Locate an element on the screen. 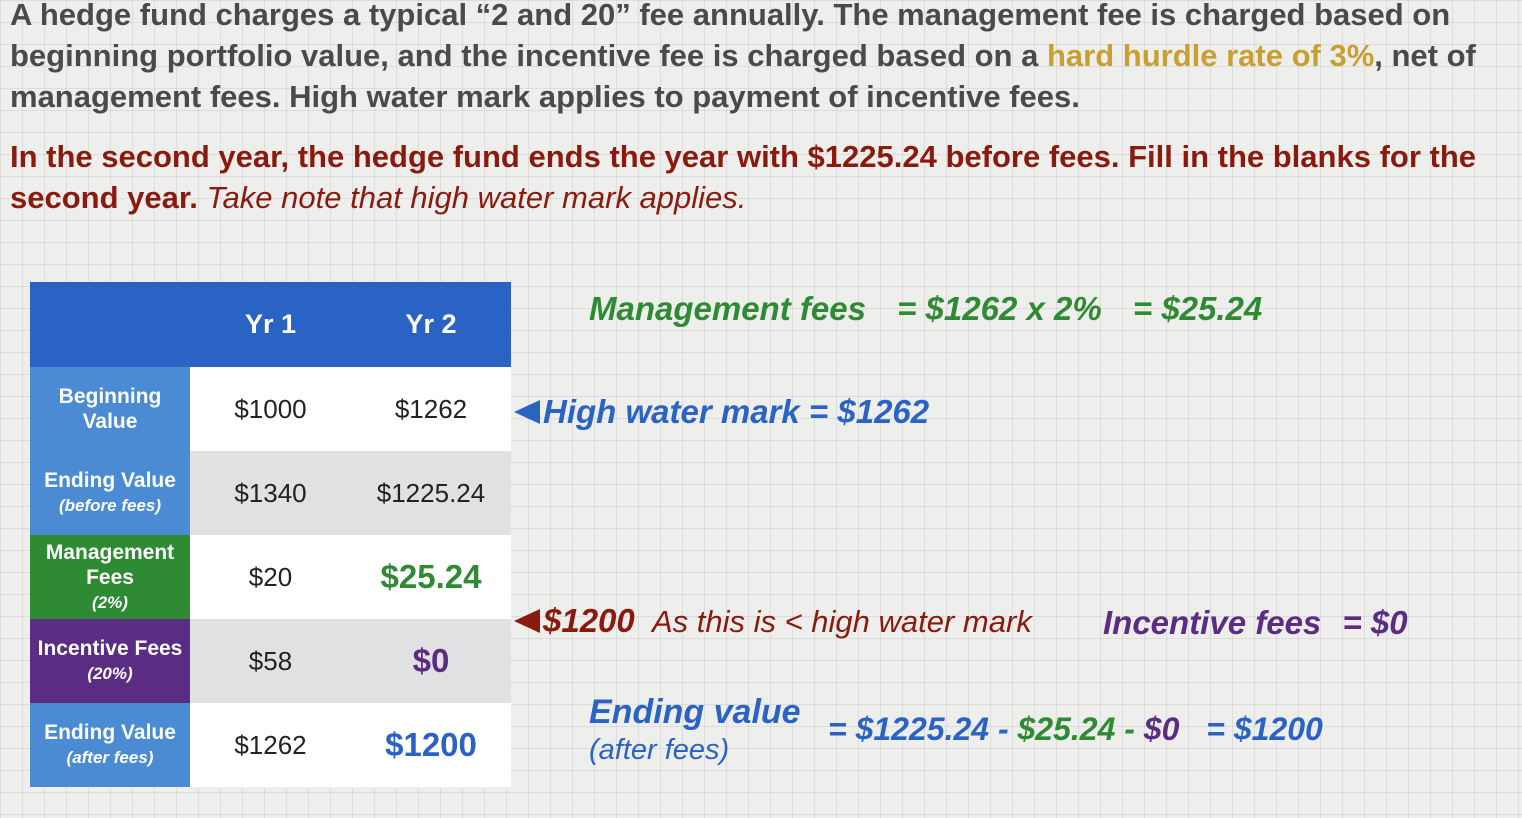 This screenshot has width=1522, height=818. incentive-annotation: $1200 As this is < high water mark is located at coordinates (787, 621).